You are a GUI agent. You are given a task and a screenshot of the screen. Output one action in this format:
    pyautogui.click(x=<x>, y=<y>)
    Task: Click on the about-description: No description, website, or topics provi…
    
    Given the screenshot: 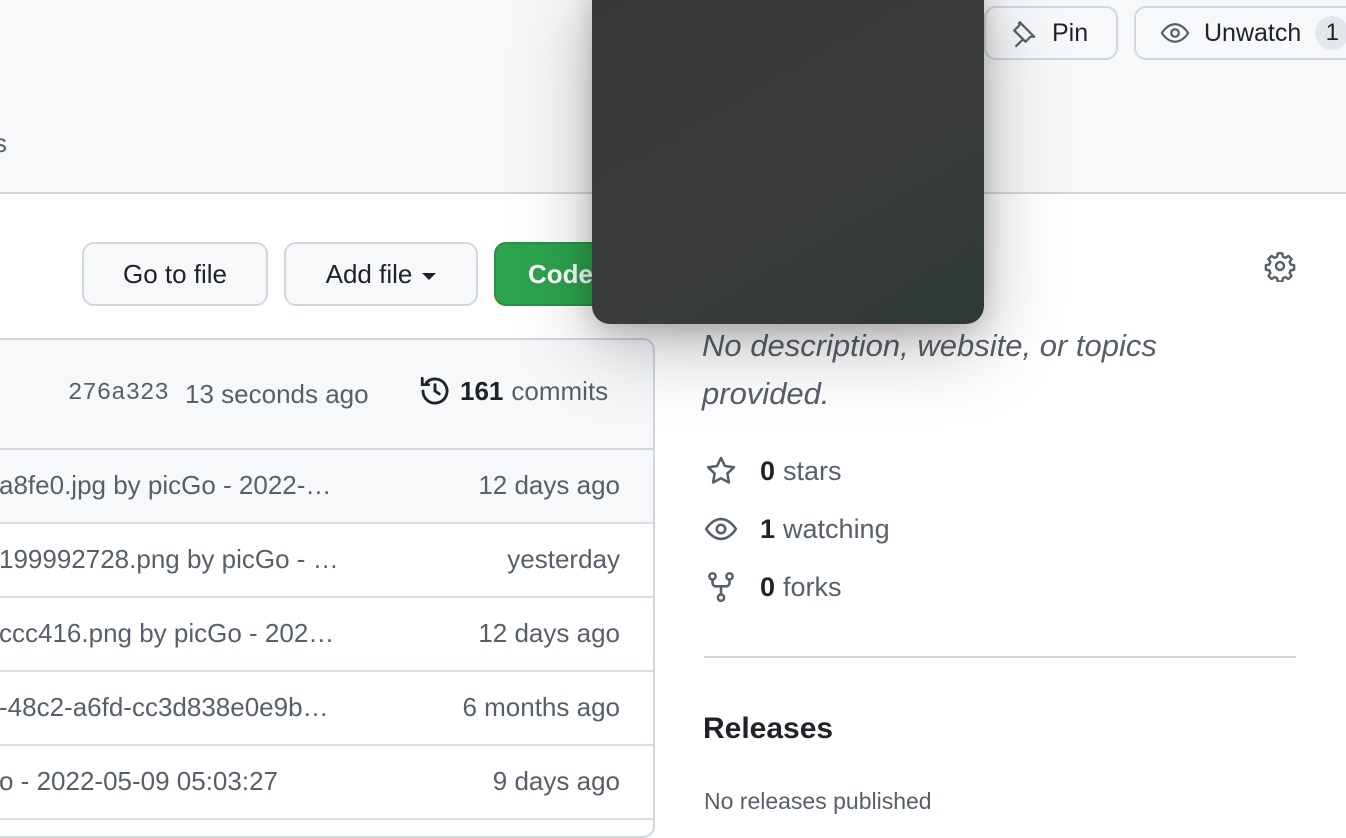 What is the action you would take?
    pyautogui.click(x=929, y=369)
    